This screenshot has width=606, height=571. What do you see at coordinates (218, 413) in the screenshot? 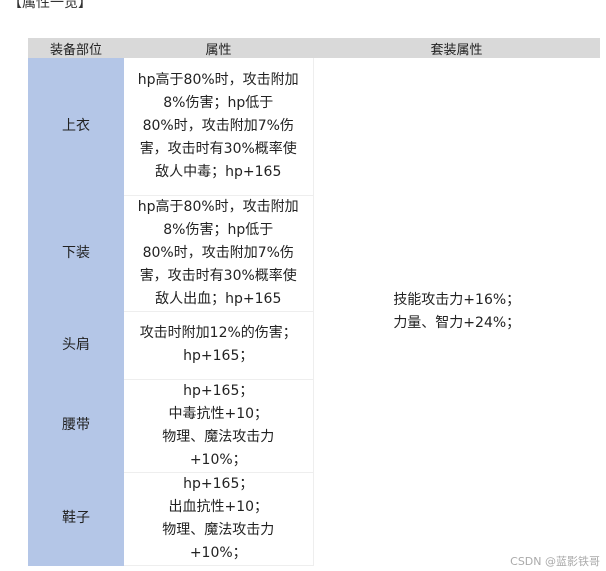
I see `attribute-line: 中毒抗性+10；` at bounding box center [218, 413].